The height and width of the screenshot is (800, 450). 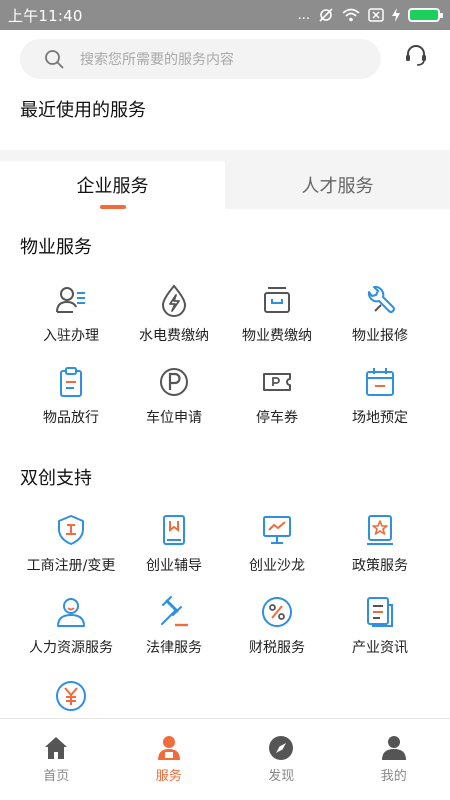 I want to click on search-placeholder: 搜索您所需要的服务内容, so click(x=157, y=60).